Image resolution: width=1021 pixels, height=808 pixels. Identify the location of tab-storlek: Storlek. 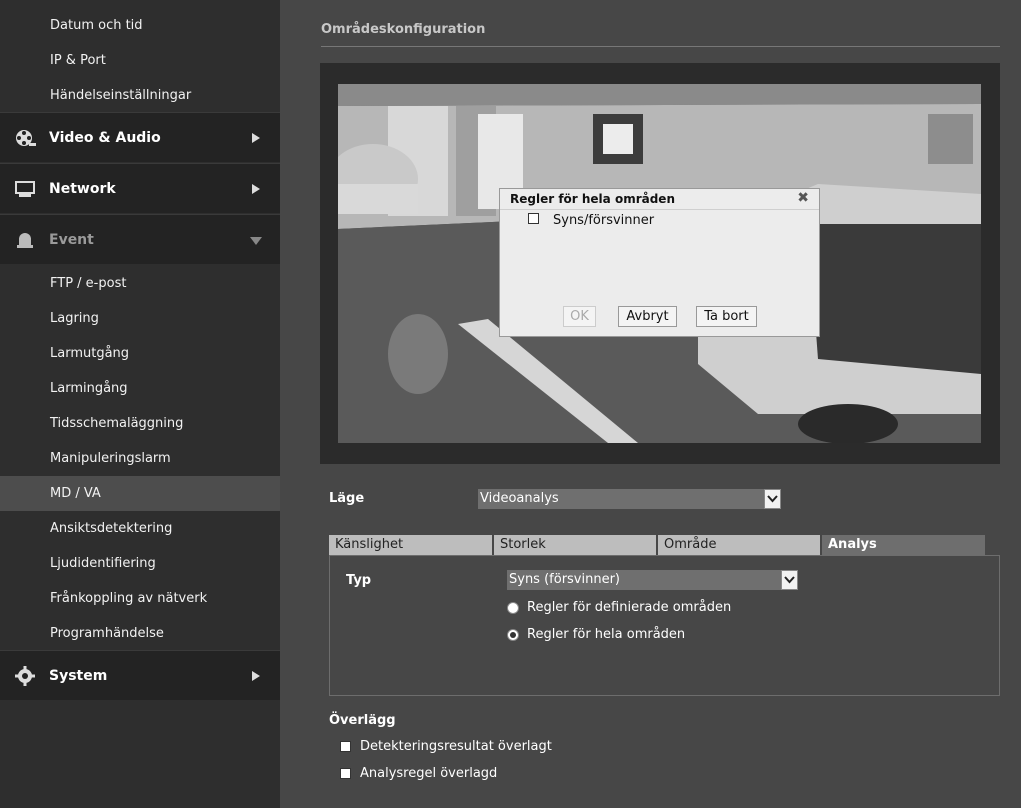
(575, 545).